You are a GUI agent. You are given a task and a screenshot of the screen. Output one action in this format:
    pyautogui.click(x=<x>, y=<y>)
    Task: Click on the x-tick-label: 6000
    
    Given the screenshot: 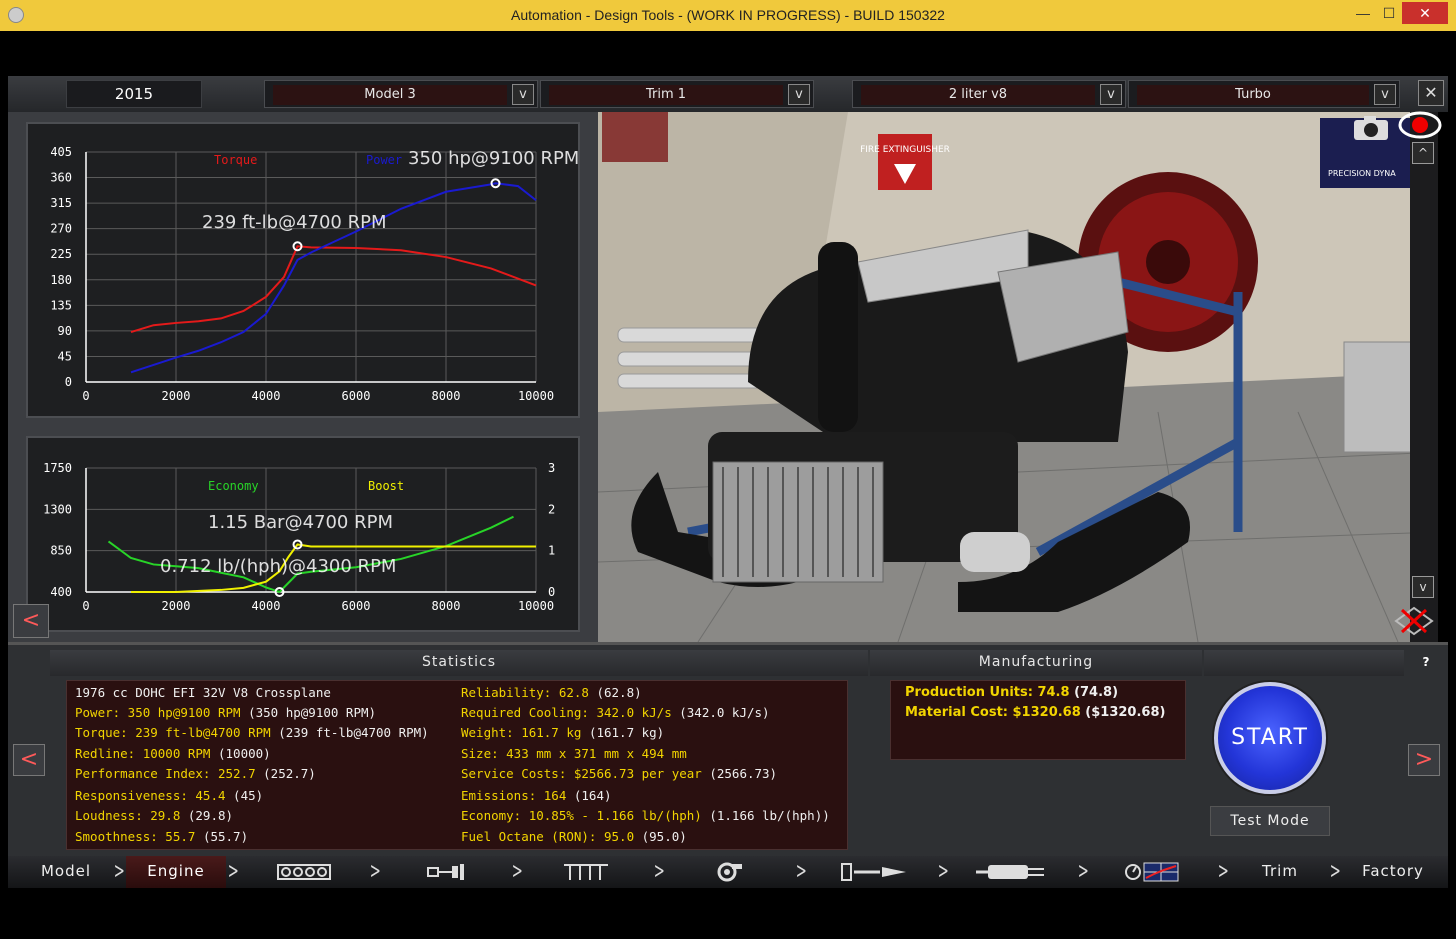 What is the action you would take?
    pyautogui.click(x=356, y=606)
    